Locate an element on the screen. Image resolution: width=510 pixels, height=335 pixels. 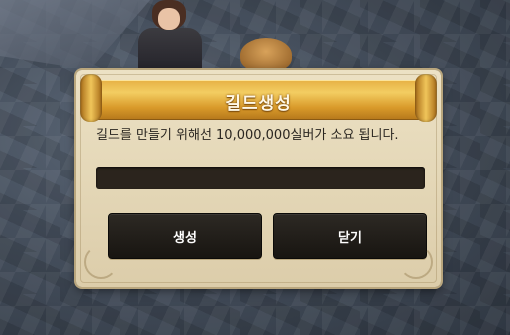
guild-name-input is located at coordinates (260, 178).